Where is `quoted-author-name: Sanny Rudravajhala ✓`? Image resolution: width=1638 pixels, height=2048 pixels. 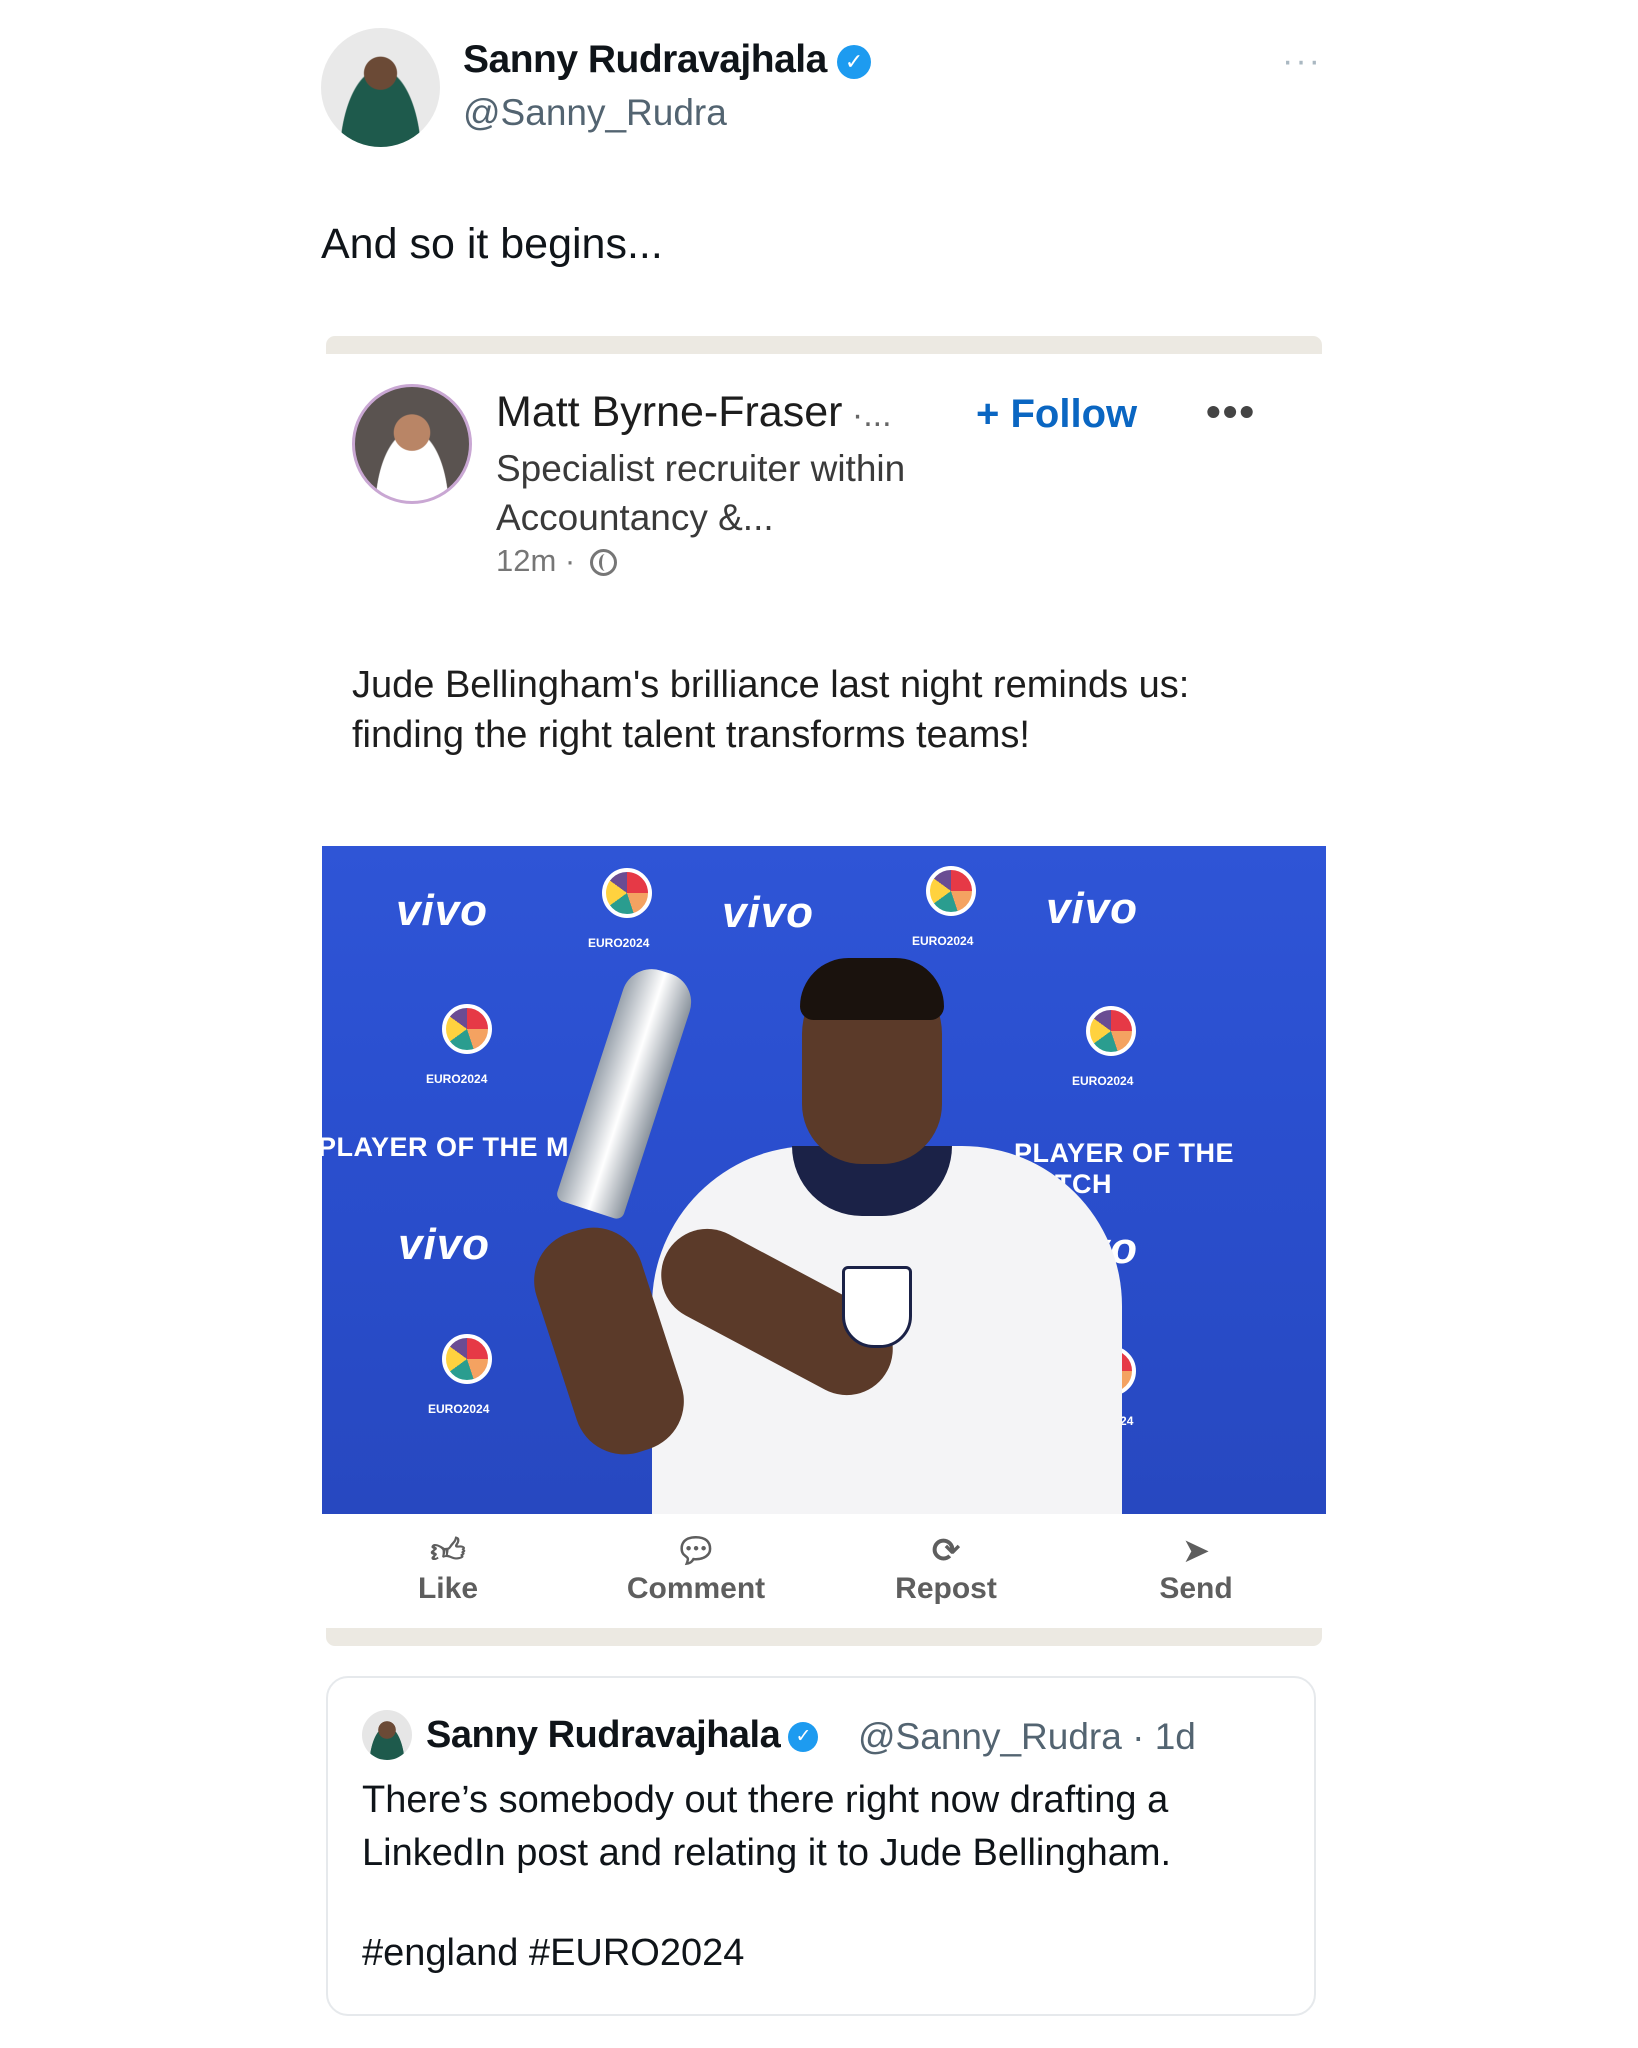 quoted-author-name: Sanny Rudravajhala ✓ is located at coordinates (622, 1735).